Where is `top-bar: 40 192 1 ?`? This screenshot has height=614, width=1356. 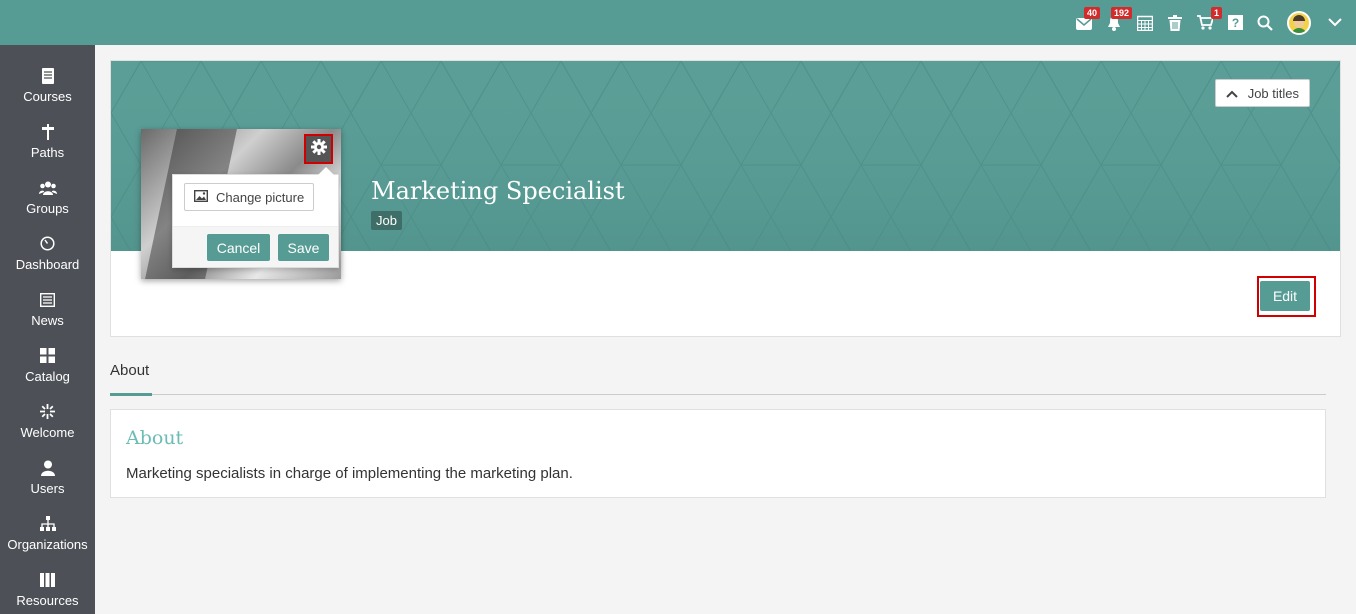 top-bar: 40 192 1 ? is located at coordinates (678, 22).